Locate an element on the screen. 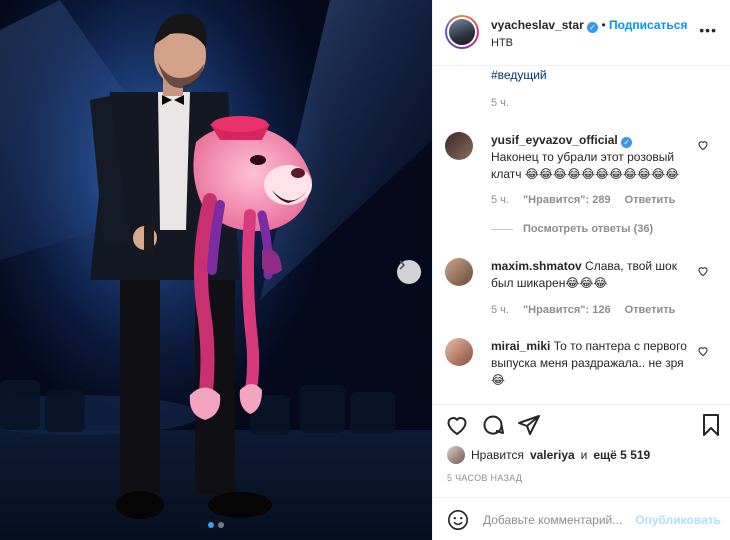 The height and width of the screenshot is (540, 730). view-replies-button: Посмотреть ответы (36) is located at coordinates (572, 229).